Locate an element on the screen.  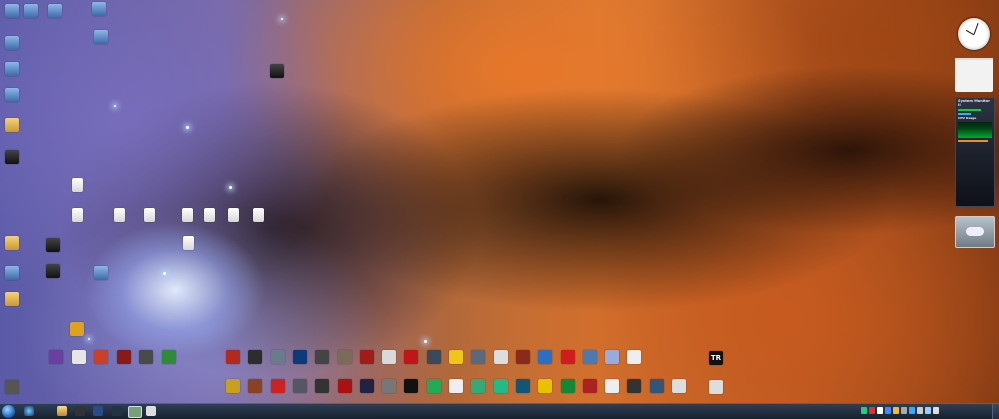
calendar-gadget is located at coordinates (974, 75).